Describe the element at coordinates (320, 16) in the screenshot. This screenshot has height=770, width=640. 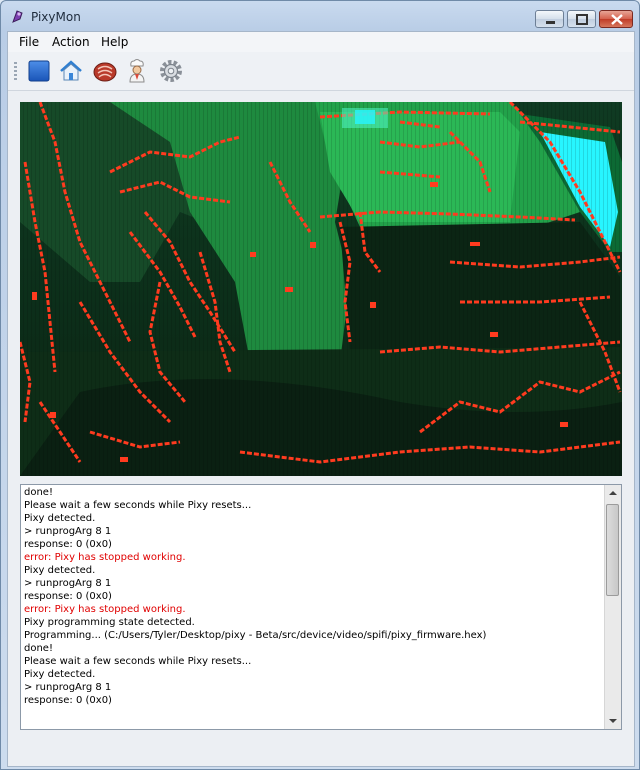
I see `title-bar: PixyMon` at that location.